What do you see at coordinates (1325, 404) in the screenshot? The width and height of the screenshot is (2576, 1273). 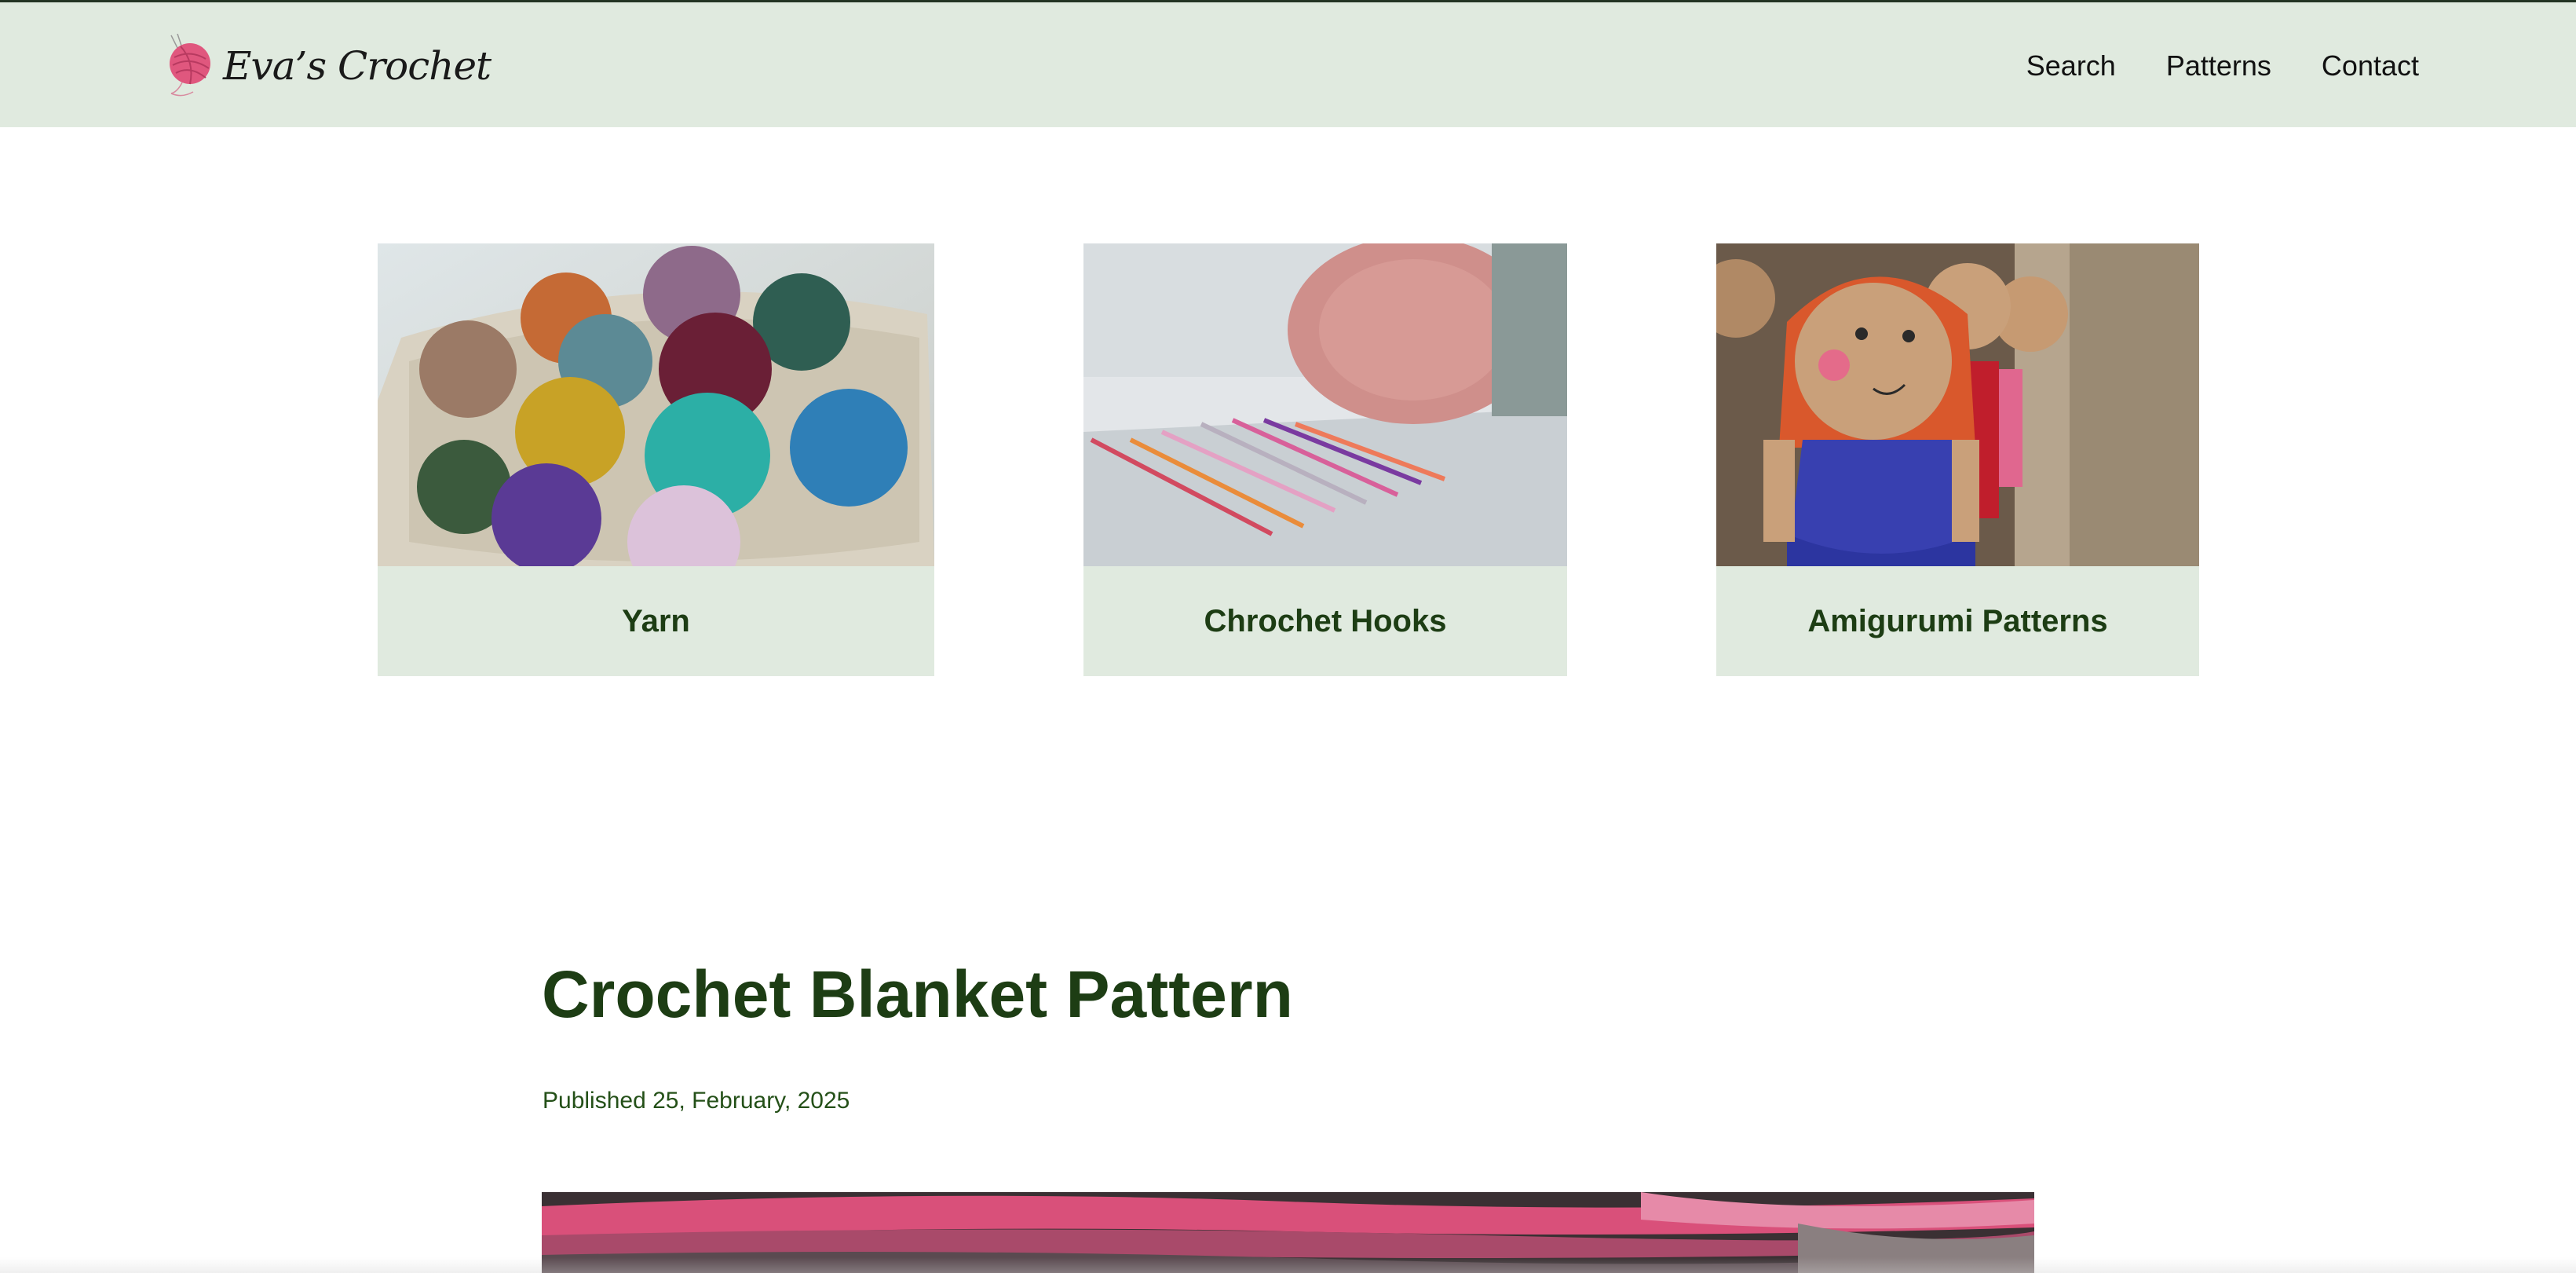 I see `crochet-hooks-photo` at bounding box center [1325, 404].